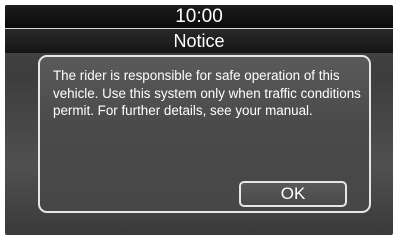 This screenshot has width=398, height=240. I want to click on clock: 10:00, so click(199, 16).